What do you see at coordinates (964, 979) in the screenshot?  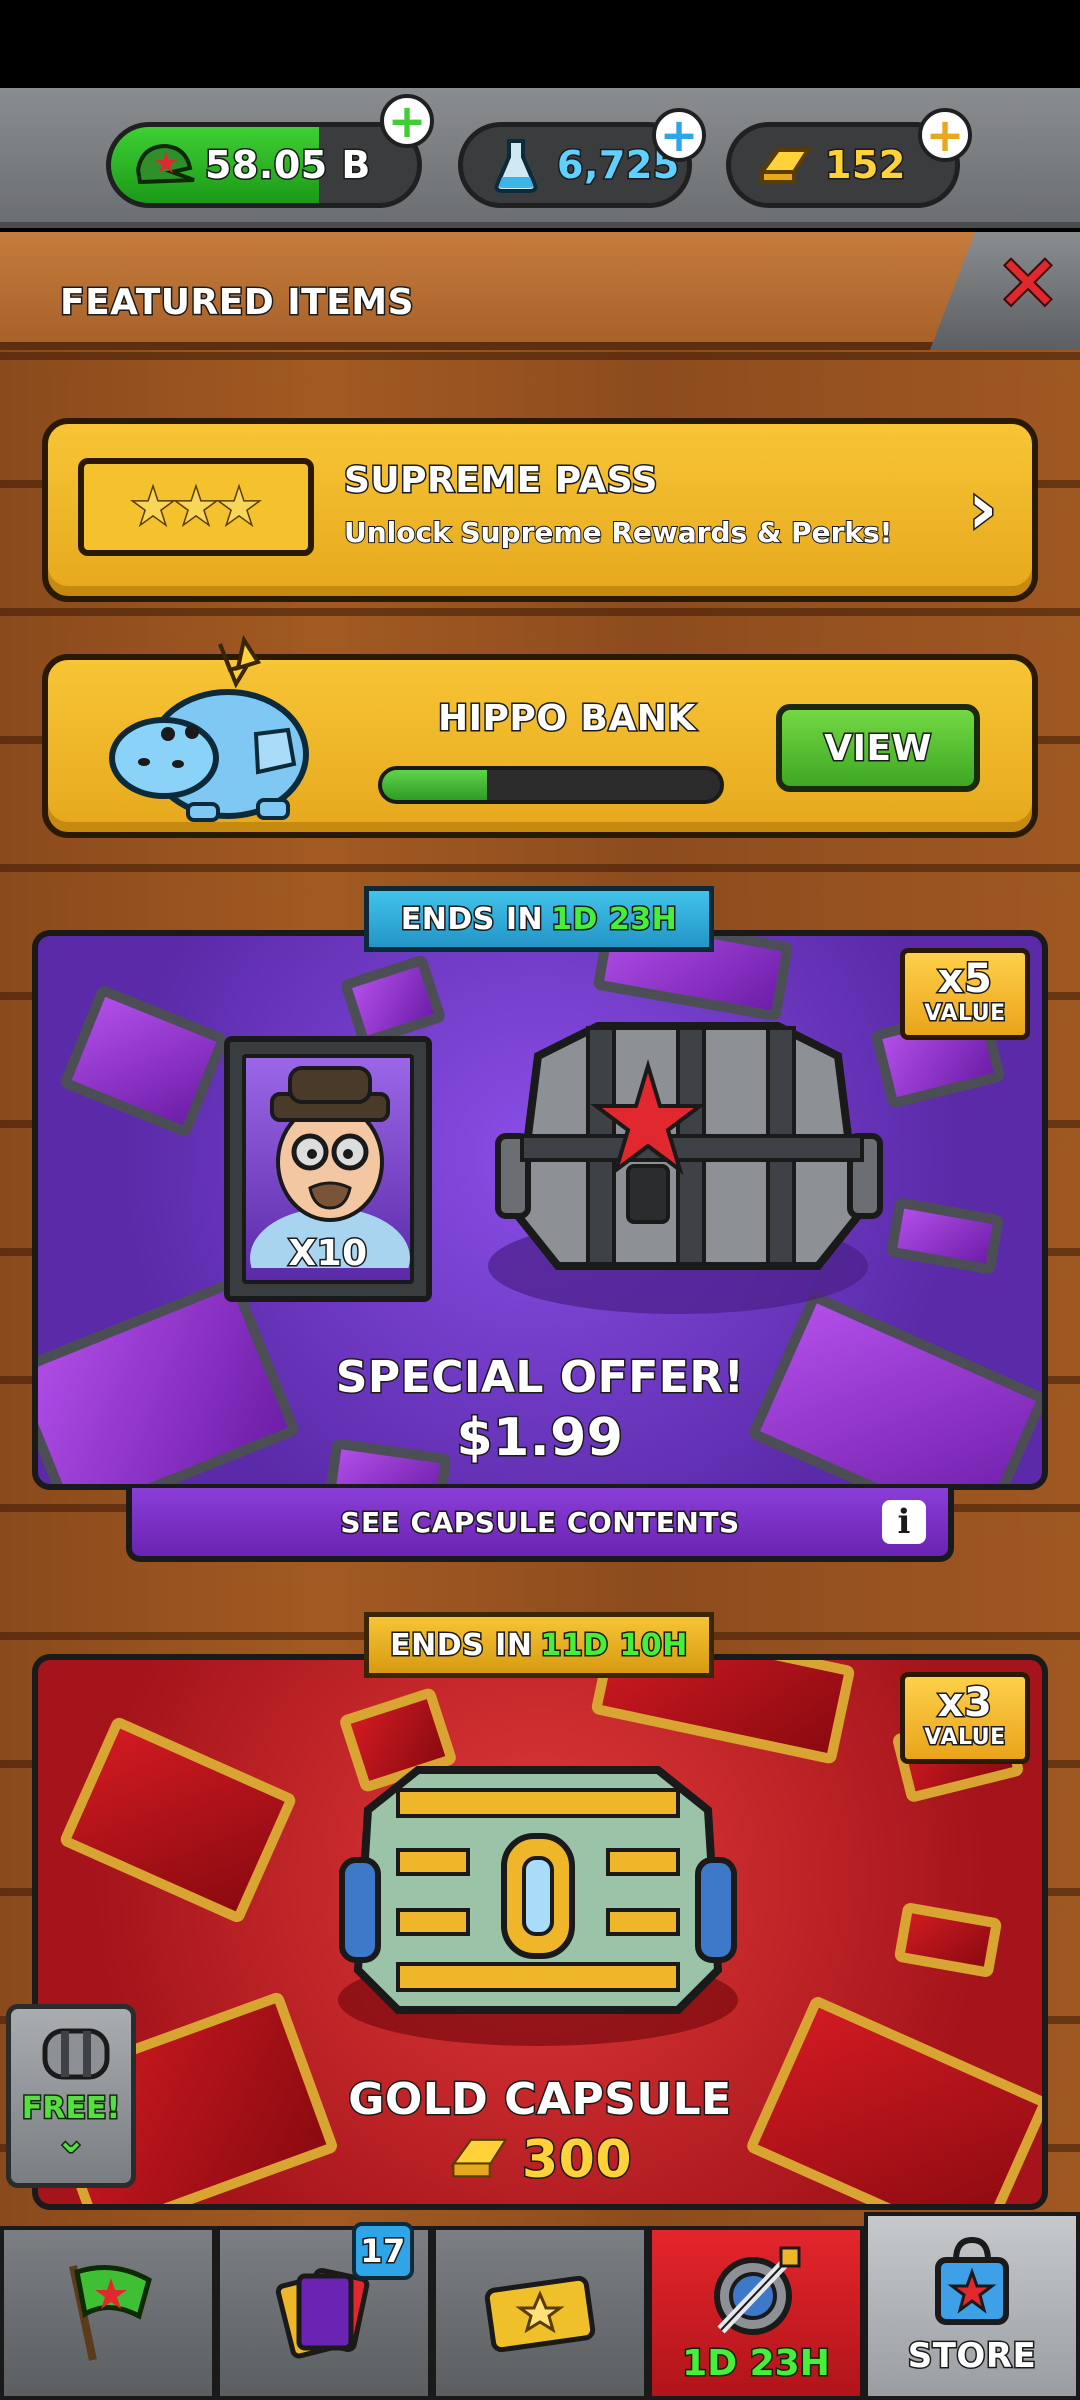 I see `value-multiplier: x5` at bounding box center [964, 979].